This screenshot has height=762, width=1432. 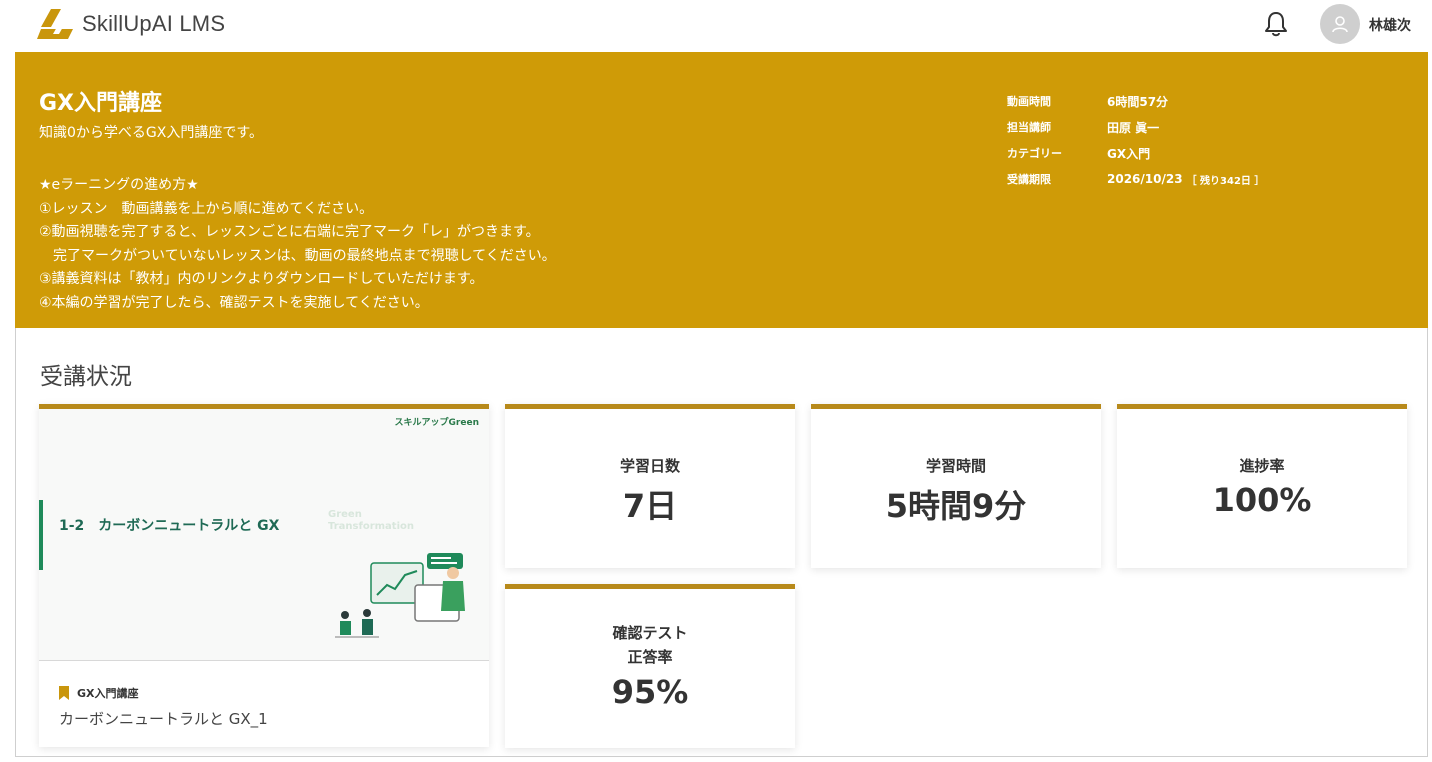 I want to click on meta-value: 田原 眞一, so click(x=1133, y=127).